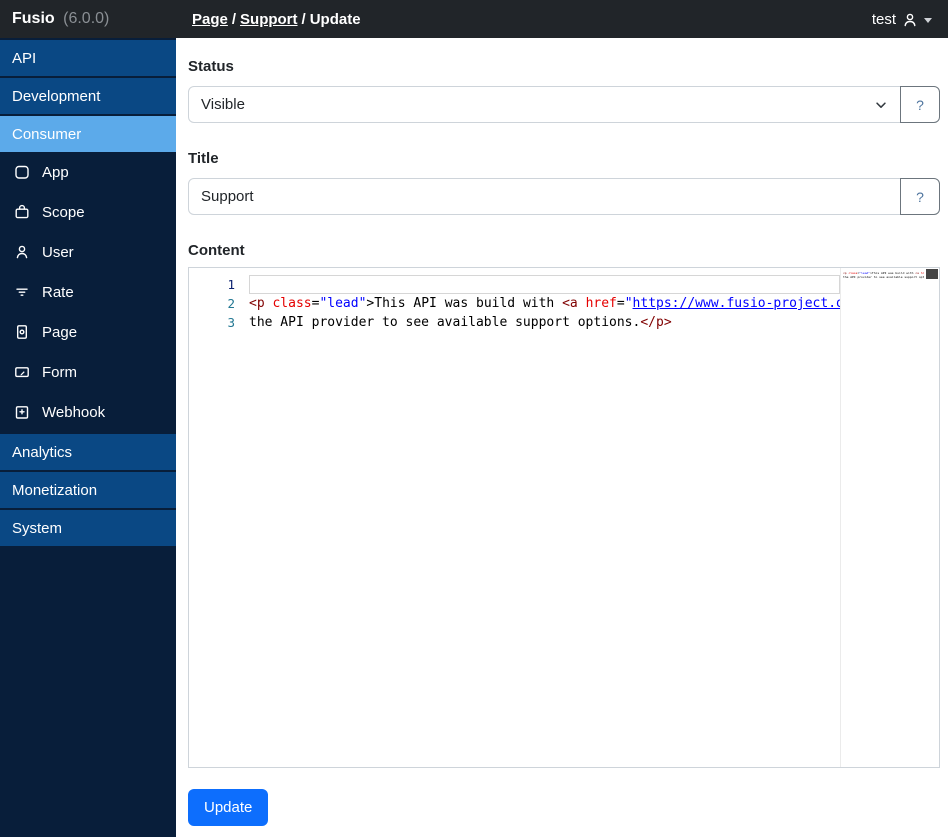 The height and width of the screenshot is (837, 948). I want to click on sidebar-item-scope: Scope, so click(88, 212).